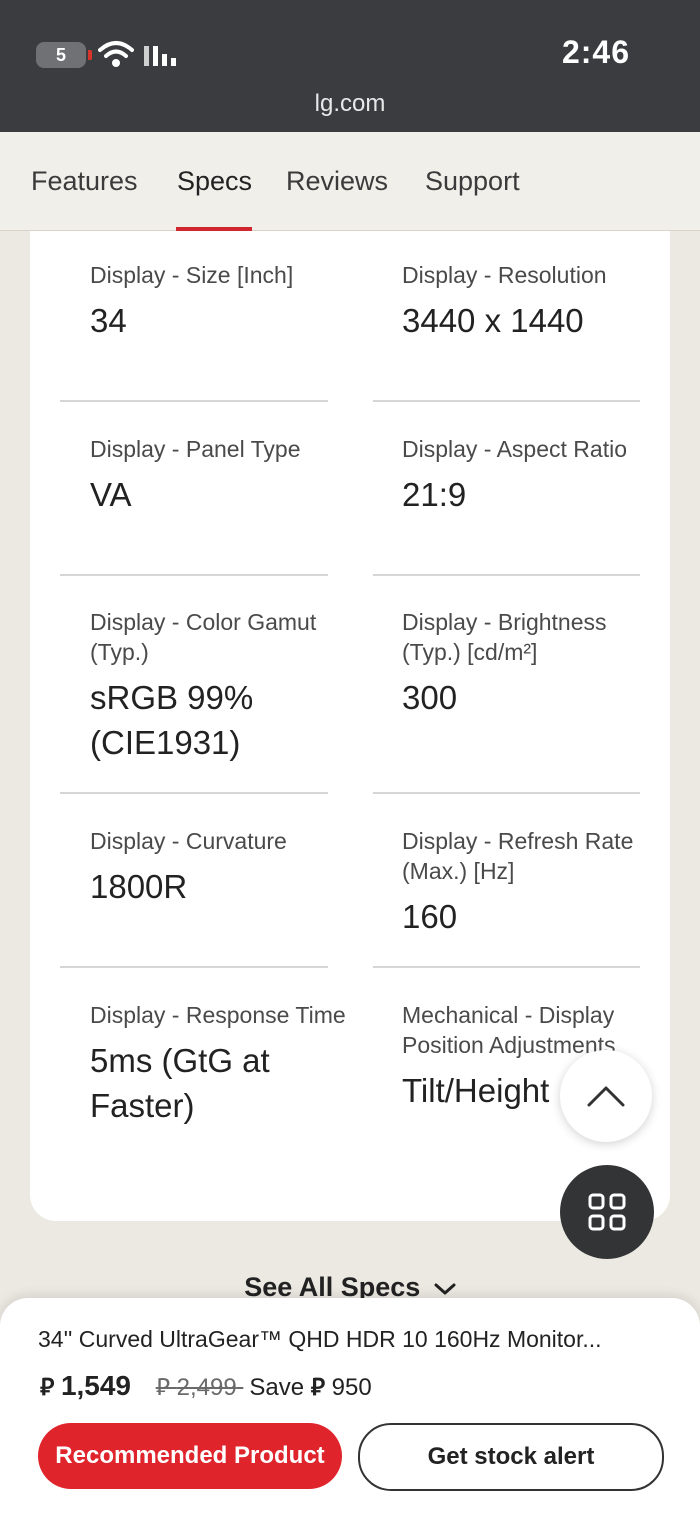 Image resolution: width=700 pixels, height=1516 pixels. Describe the element at coordinates (111, 494) in the screenshot. I see `spec-value: VA` at that location.